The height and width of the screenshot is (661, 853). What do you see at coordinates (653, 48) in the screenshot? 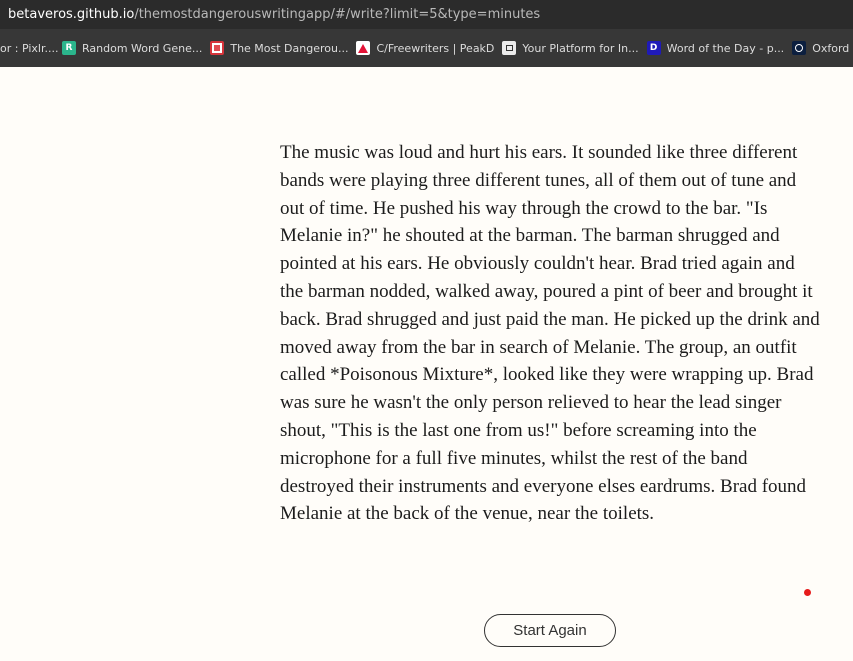
I see `wotd-icon: D` at bounding box center [653, 48].